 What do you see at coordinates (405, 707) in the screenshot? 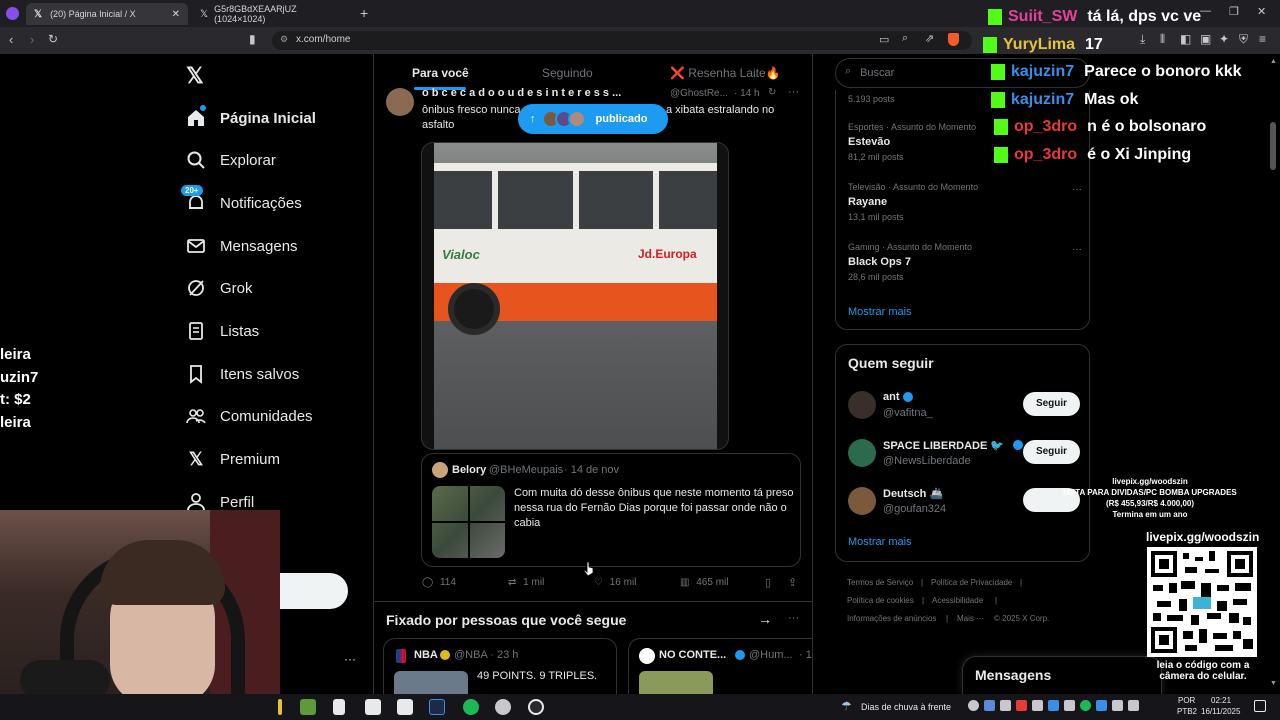
I see `capcut-alt-icon` at bounding box center [405, 707].